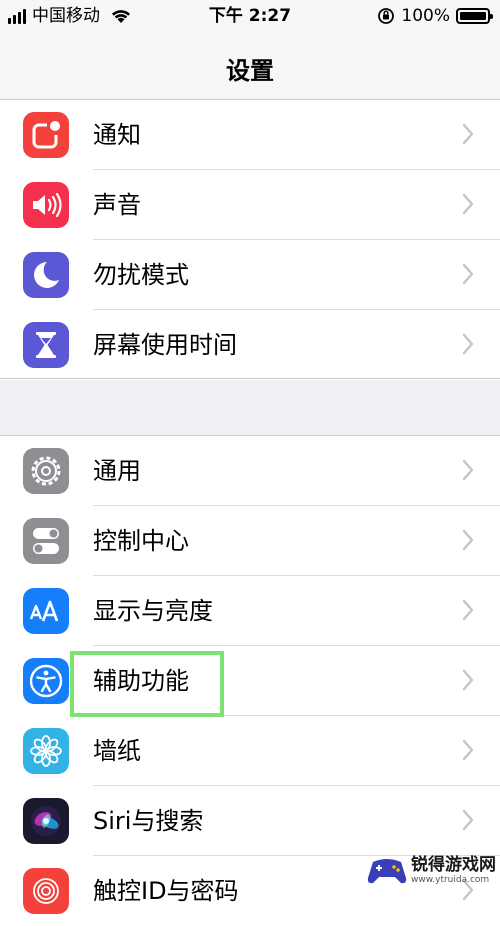  What do you see at coordinates (148, 821) in the screenshot?
I see `settings-row-label: Siri与搜索` at bounding box center [148, 821].